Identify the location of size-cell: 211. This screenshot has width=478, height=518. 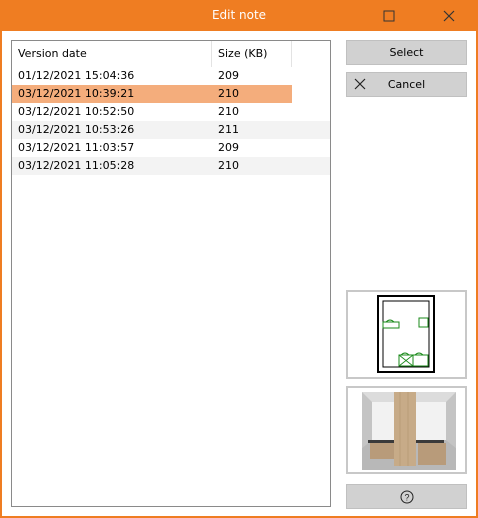
(228, 129).